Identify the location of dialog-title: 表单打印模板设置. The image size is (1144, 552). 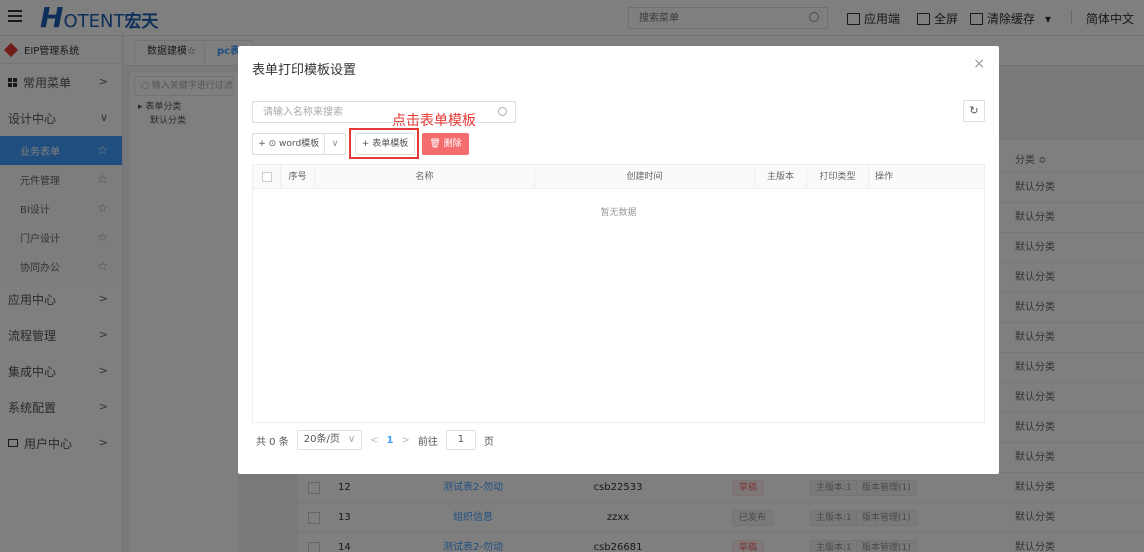
(304, 70).